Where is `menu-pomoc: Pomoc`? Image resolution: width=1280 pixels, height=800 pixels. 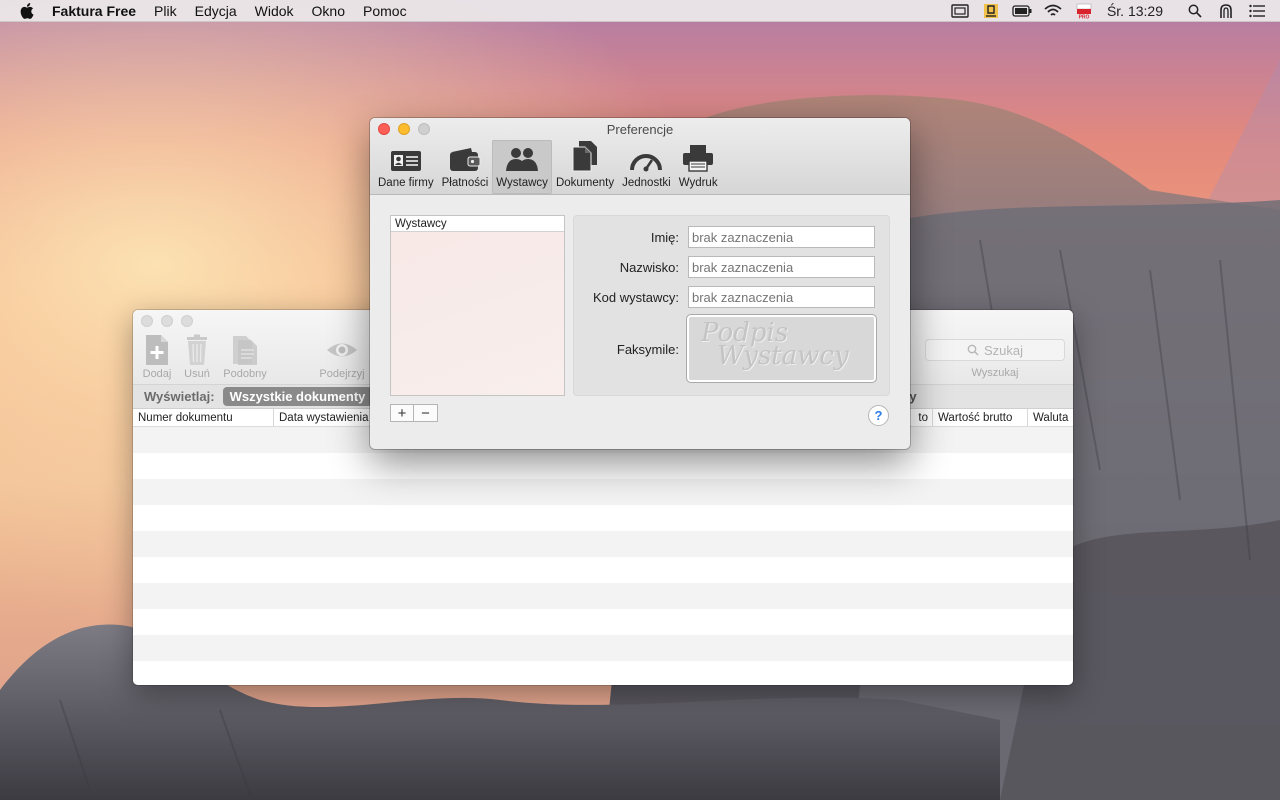 menu-pomoc: Pomoc is located at coordinates (385, 11).